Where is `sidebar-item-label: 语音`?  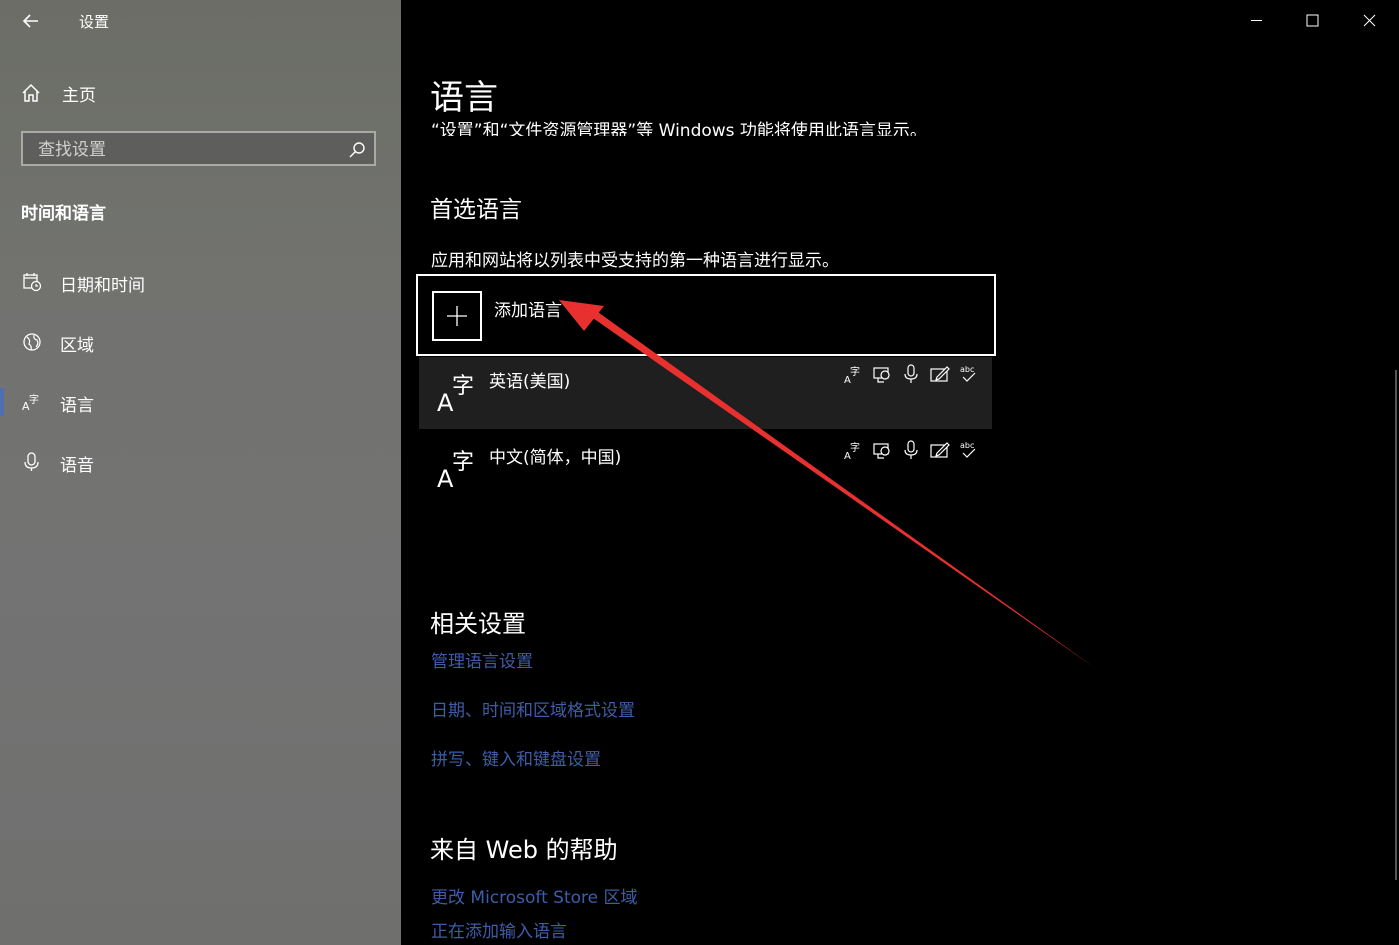
sidebar-item-label: 语音 is located at coordinates (77, 466).